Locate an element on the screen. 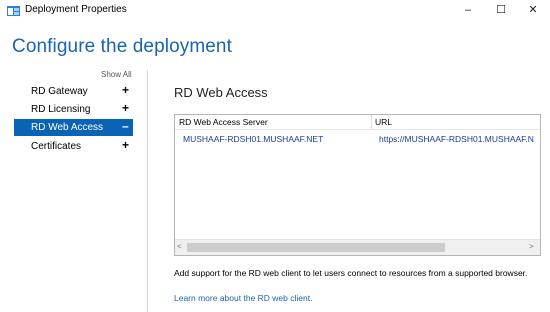 The height and width of the screenshot is (312, 550). url-cell: https://MUSHAAF-RDSH01.MUSHAAF.N is located at coordinates (456, 139).